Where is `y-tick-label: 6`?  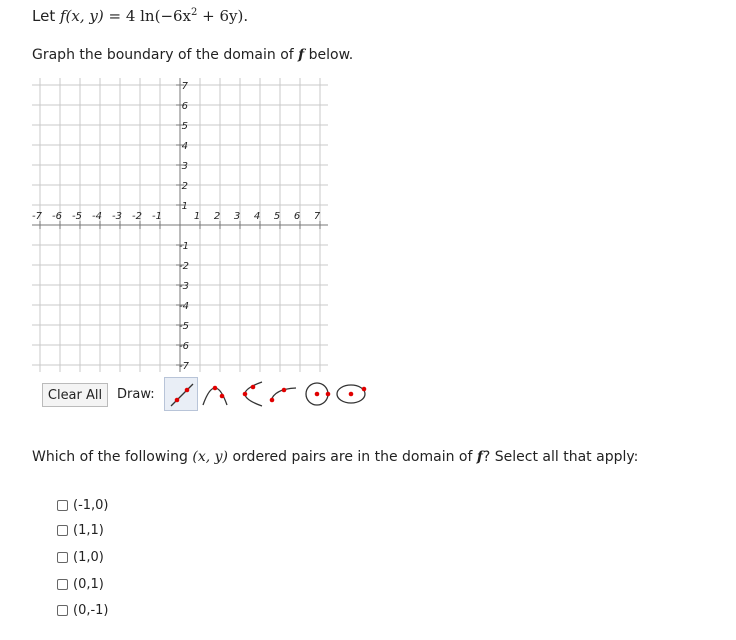 y-tick-label: 6 is located at coordinates (185, 106).